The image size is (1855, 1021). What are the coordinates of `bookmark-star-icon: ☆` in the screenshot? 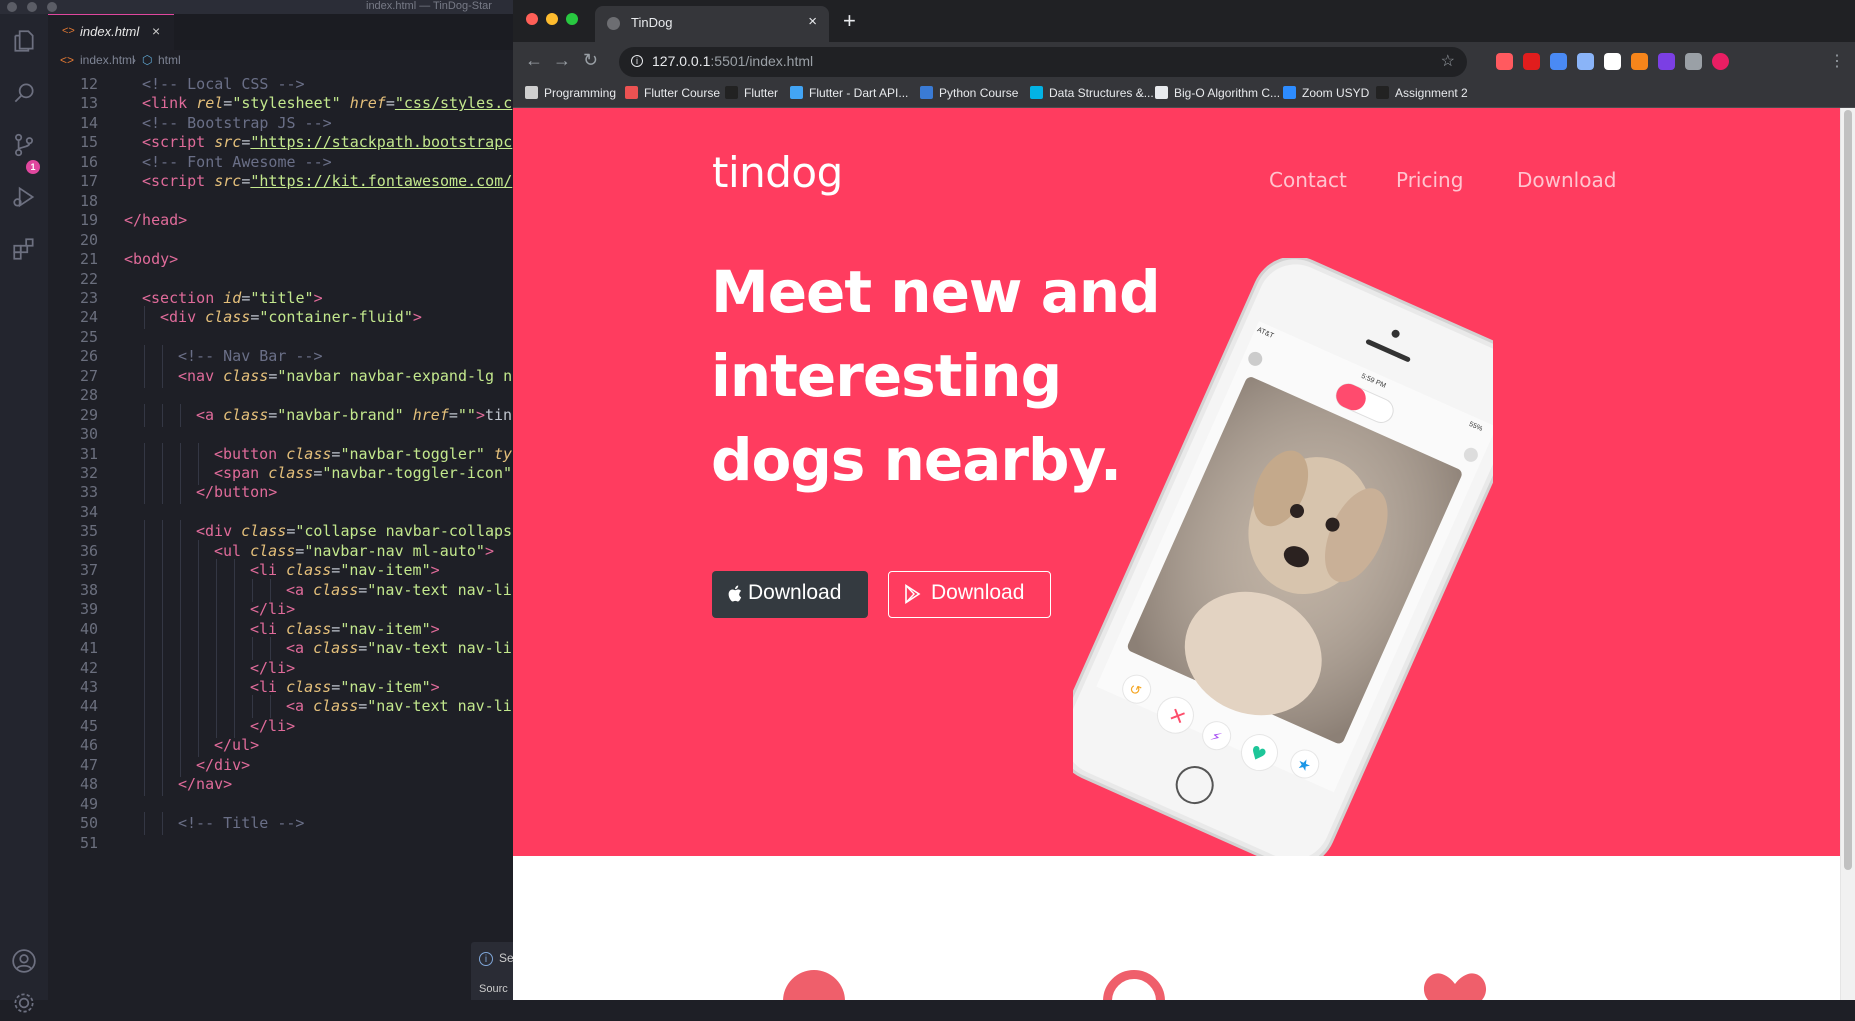 It's located at (1448, 61).